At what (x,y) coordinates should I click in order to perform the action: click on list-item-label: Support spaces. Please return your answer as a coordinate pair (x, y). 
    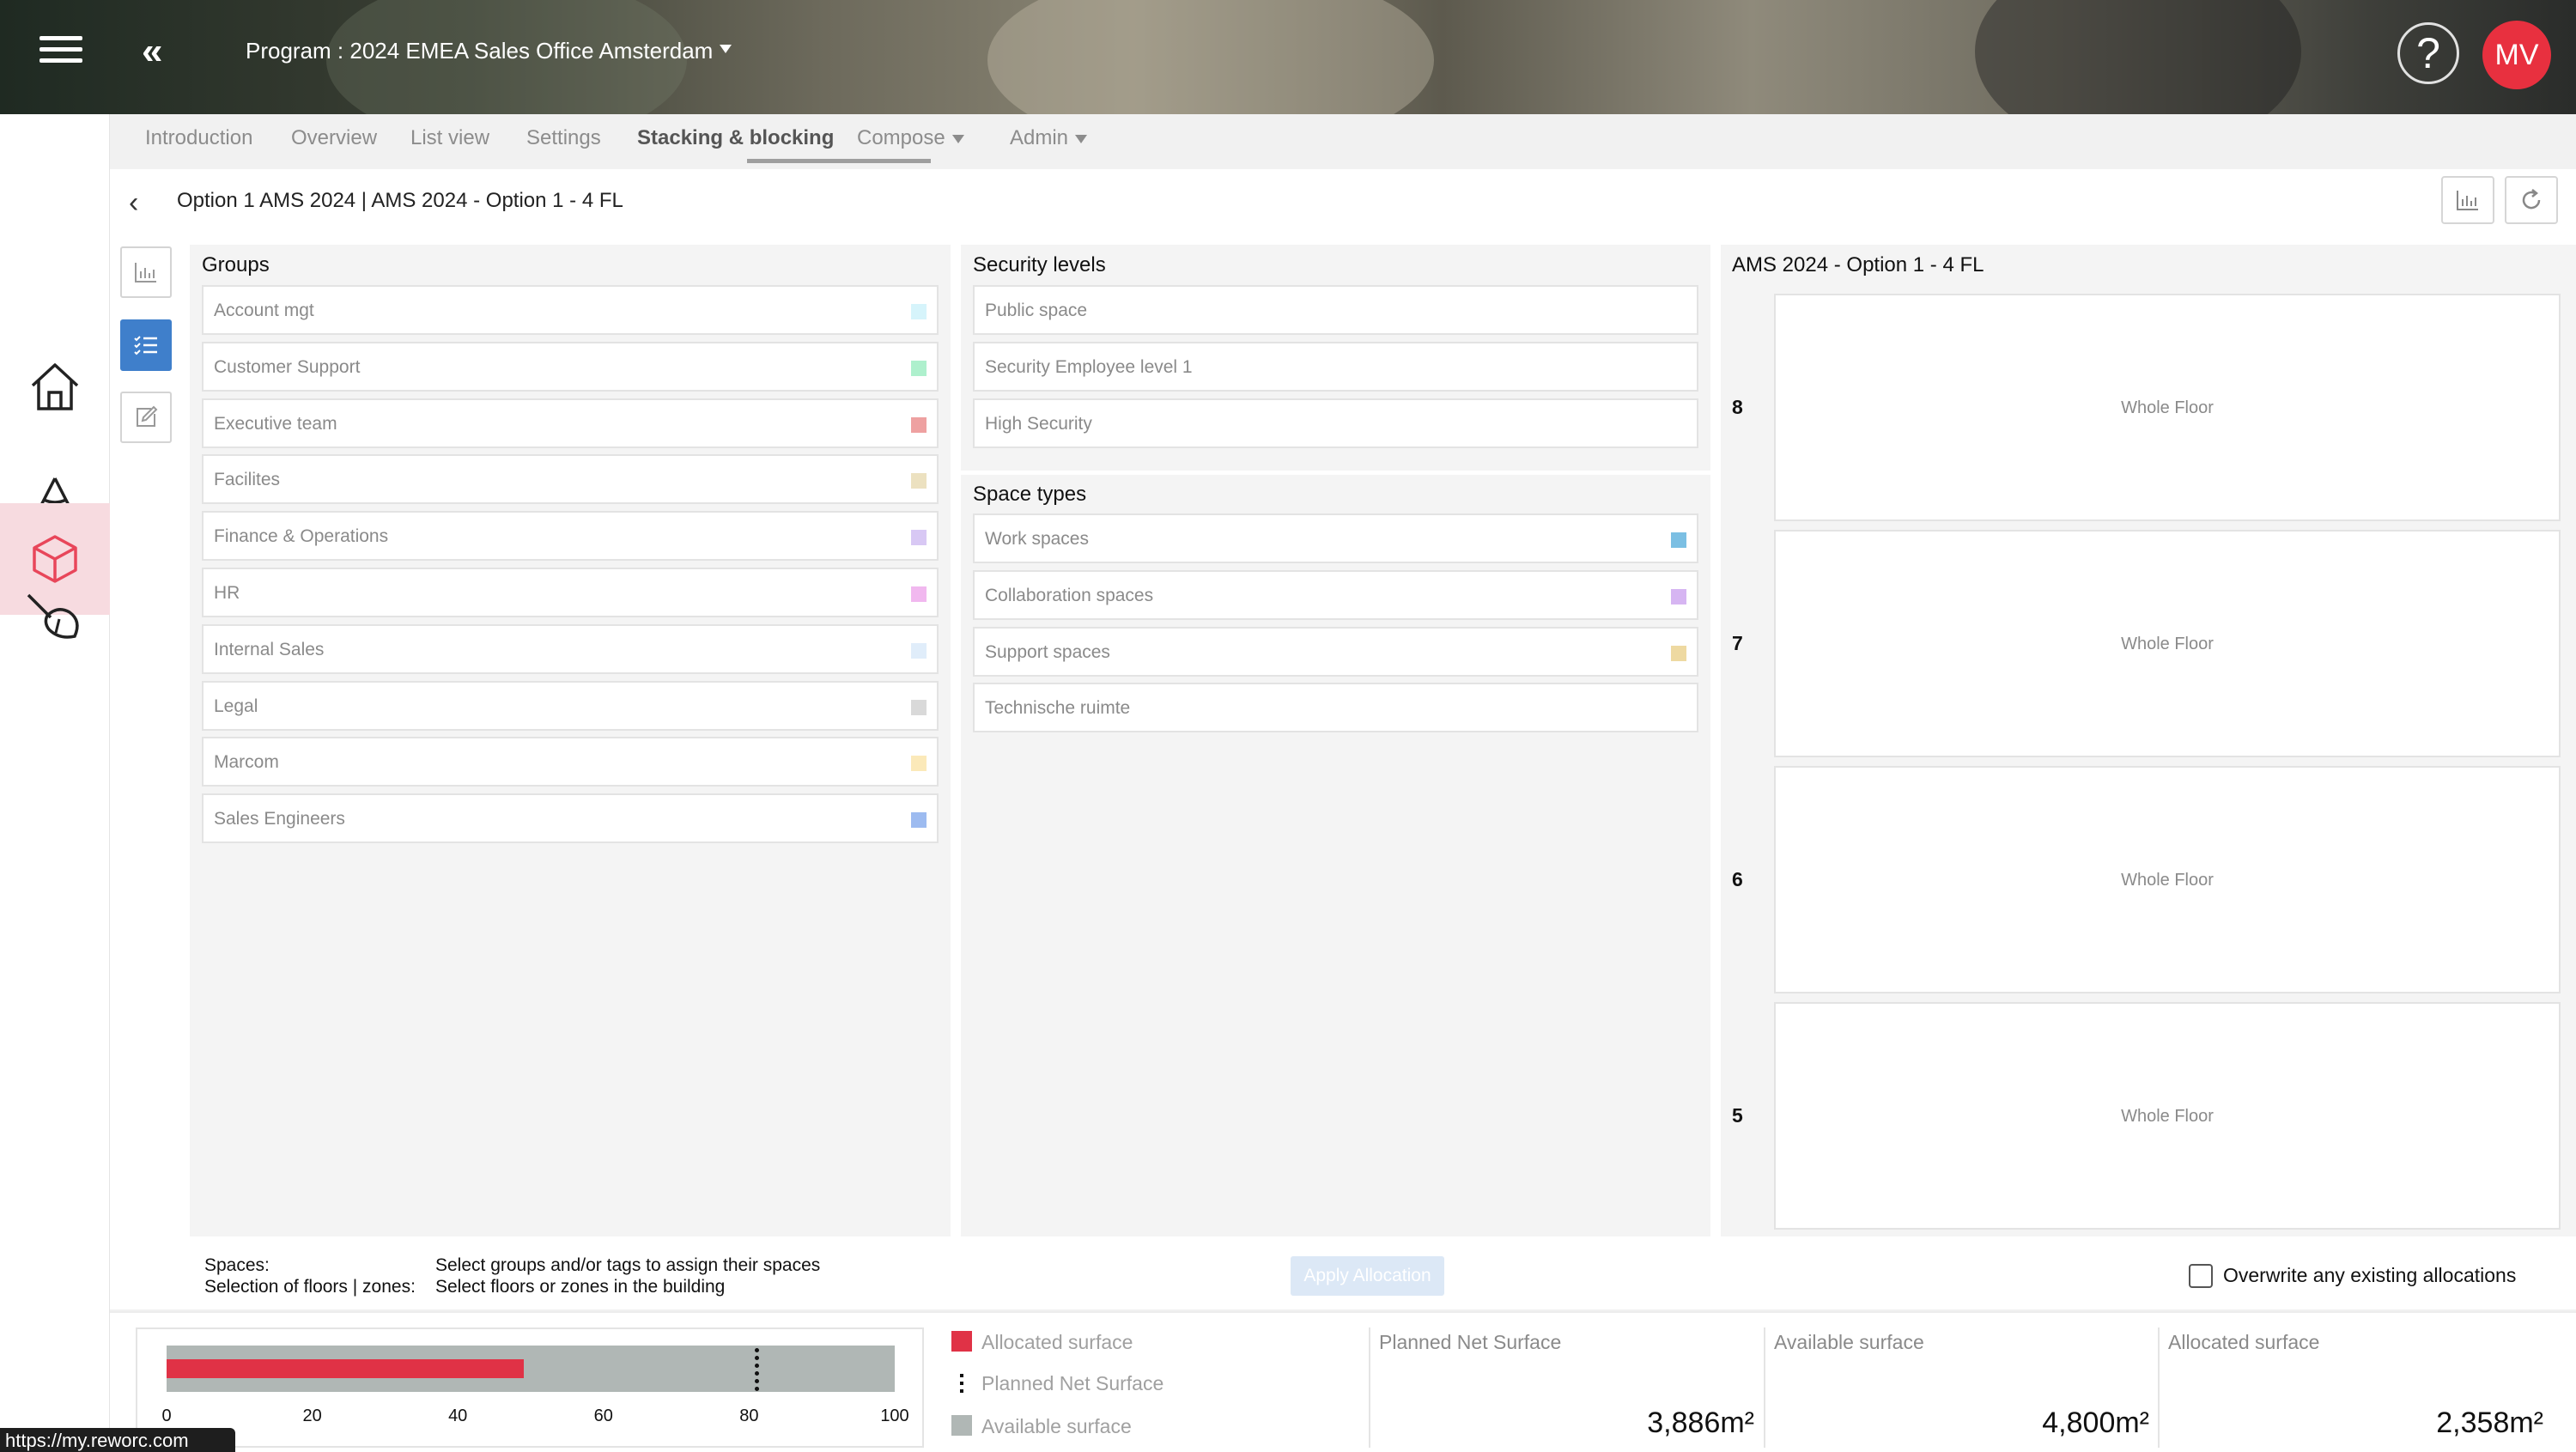
    Looking at the image, I should click on (1047, 651).